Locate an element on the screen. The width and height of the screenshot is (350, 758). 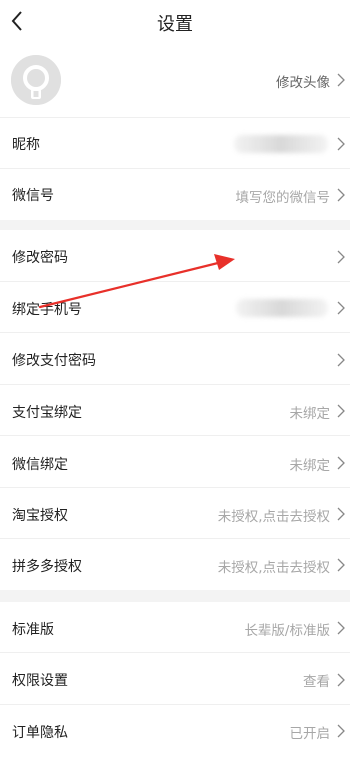
page-title: 设置 is located at coordinates (175, 24).